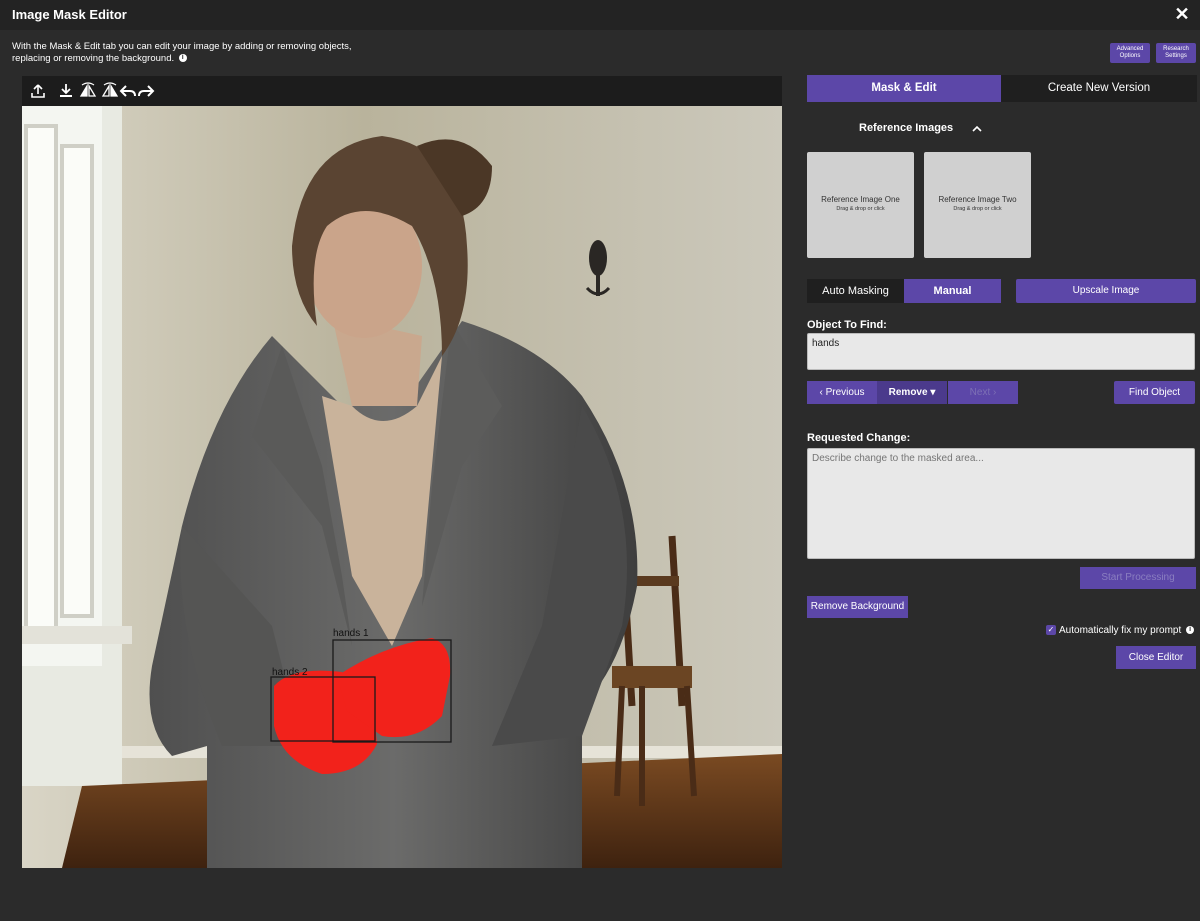 Image resolution: width=1200 pixels, height=921 pixels. Describe the element at coordinates (1138, 578) in the screenshot. I see `start-processing-button: Start Processing` at that location.